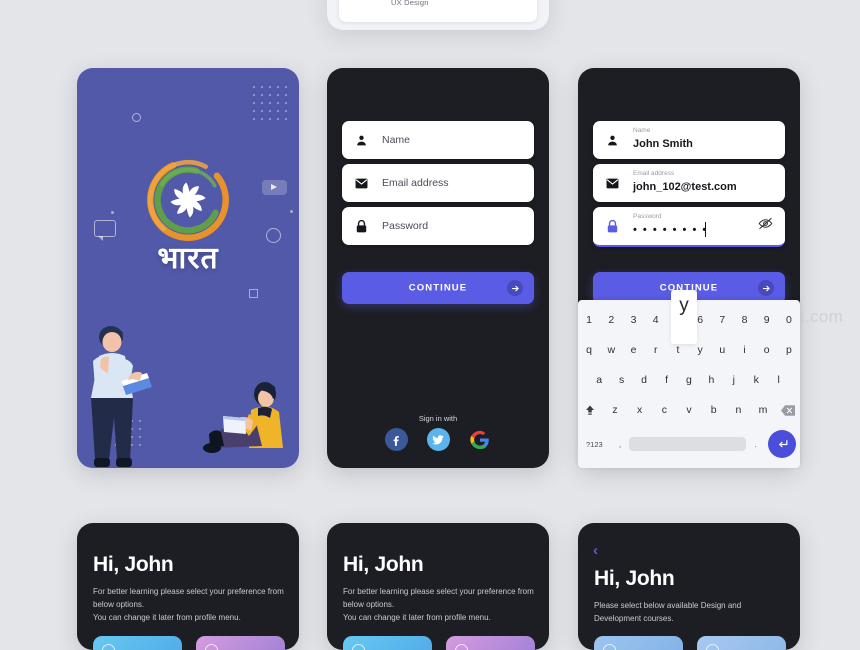 The height and width of the screenshot is (650, 860). Describe the element at coordinates (656, 350) in the screenshot. I see `key-r: r` at that location.